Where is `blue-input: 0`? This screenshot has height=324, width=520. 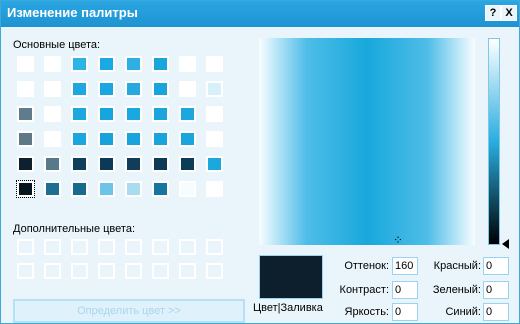 blue-input: 0 is located at coordinates (496, 312).